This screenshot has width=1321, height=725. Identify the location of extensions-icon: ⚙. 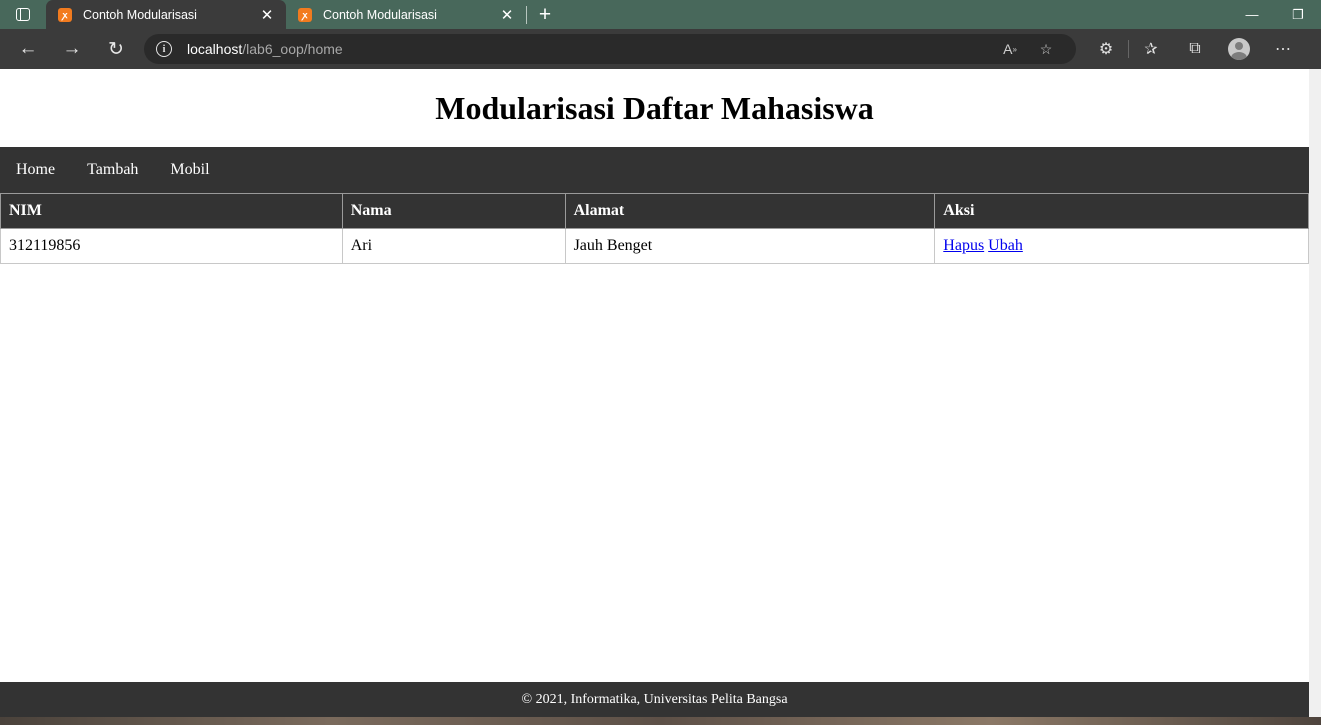
(1106, 49).